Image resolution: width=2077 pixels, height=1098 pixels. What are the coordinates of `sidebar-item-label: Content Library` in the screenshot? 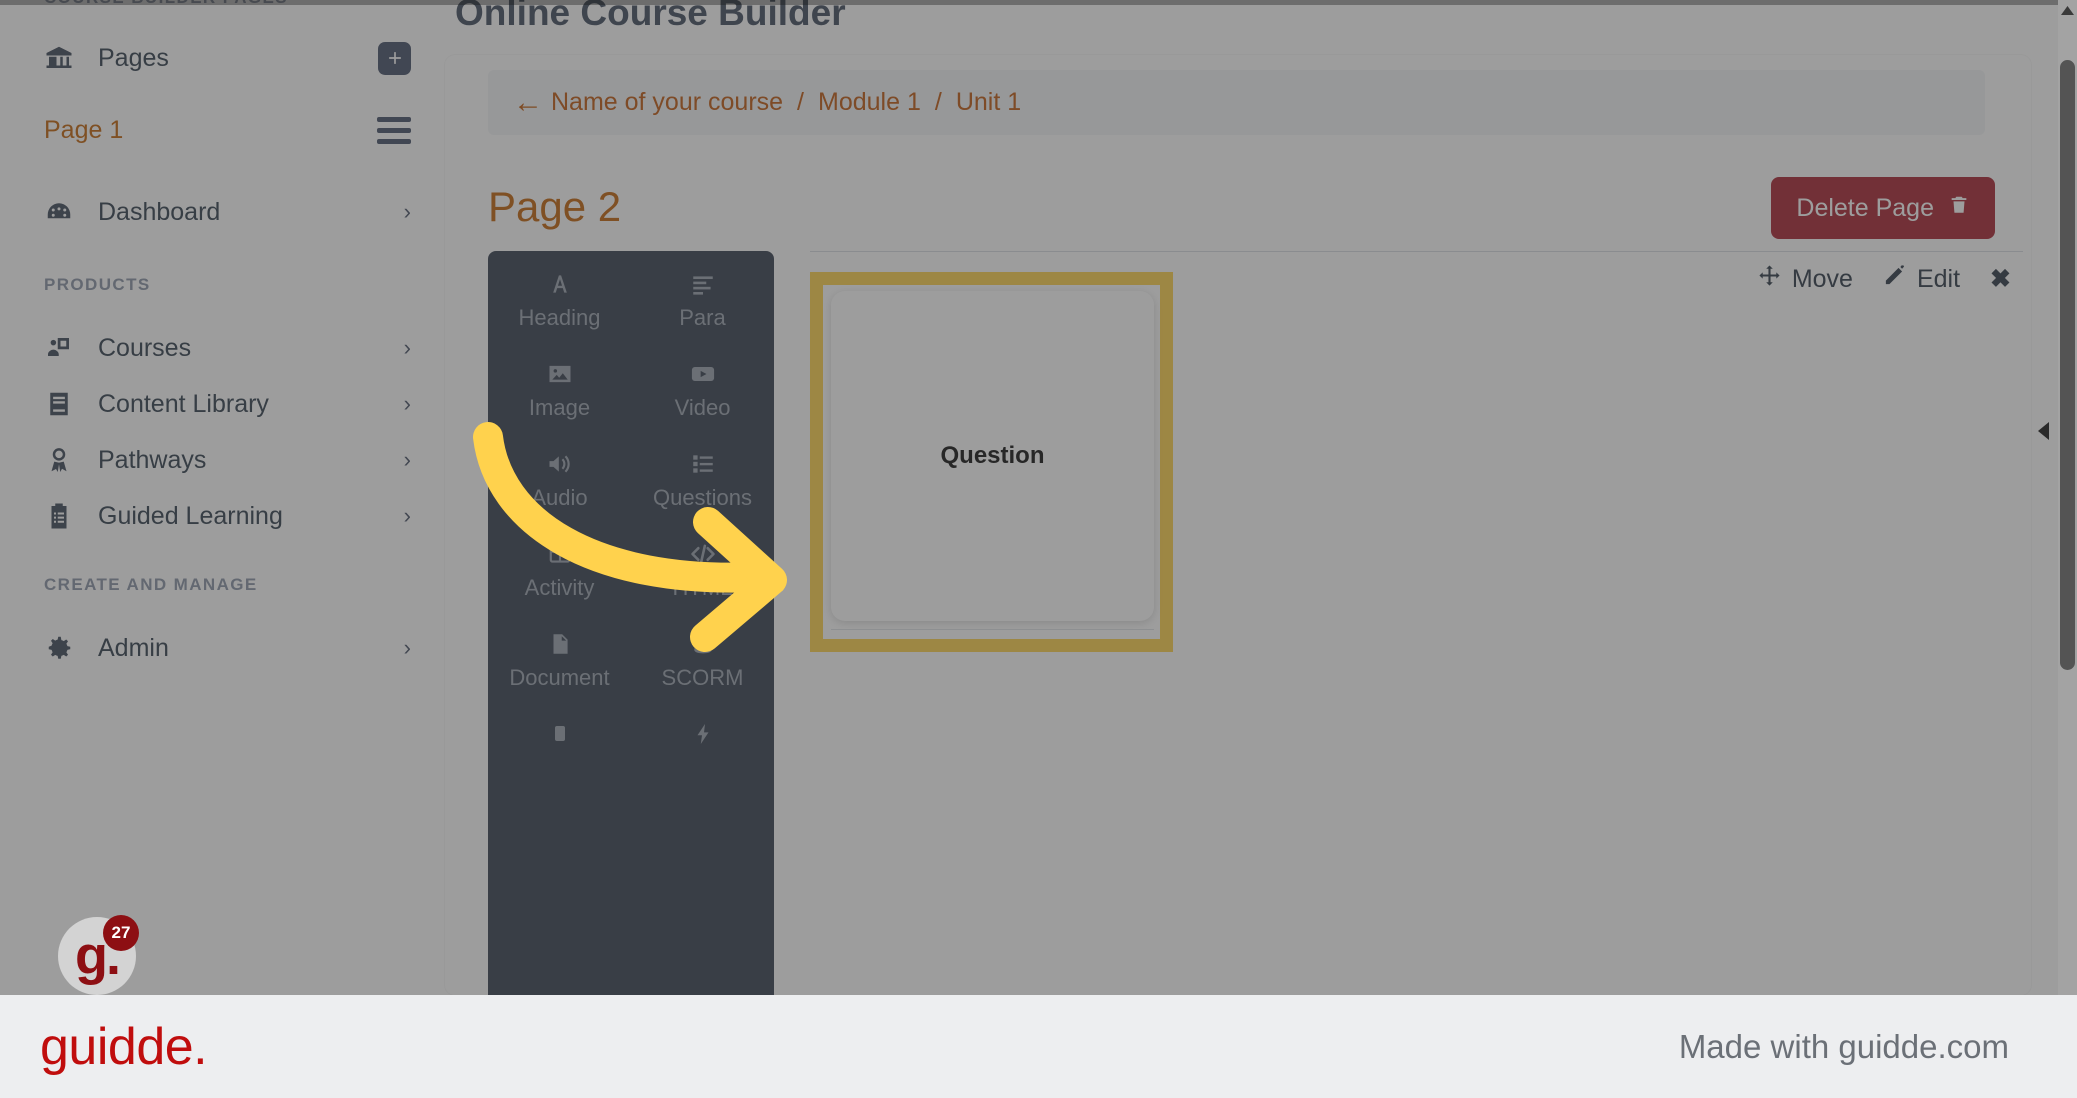 It's located at (183, 403).